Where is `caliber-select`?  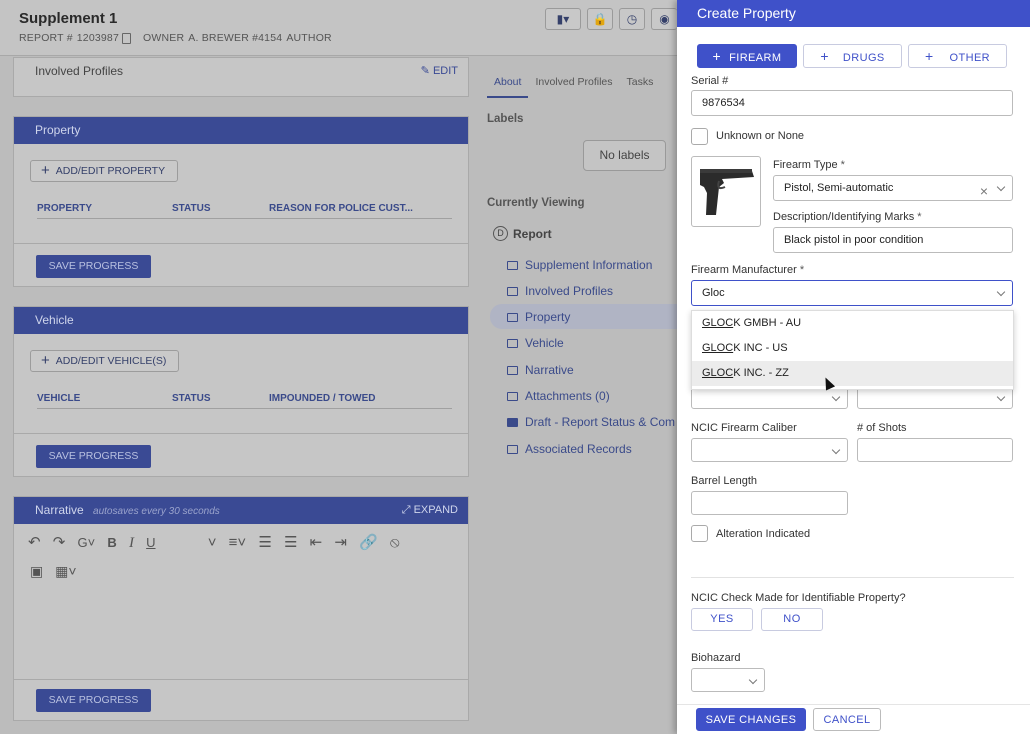
caliber-select is located at coordinates (769, 450).